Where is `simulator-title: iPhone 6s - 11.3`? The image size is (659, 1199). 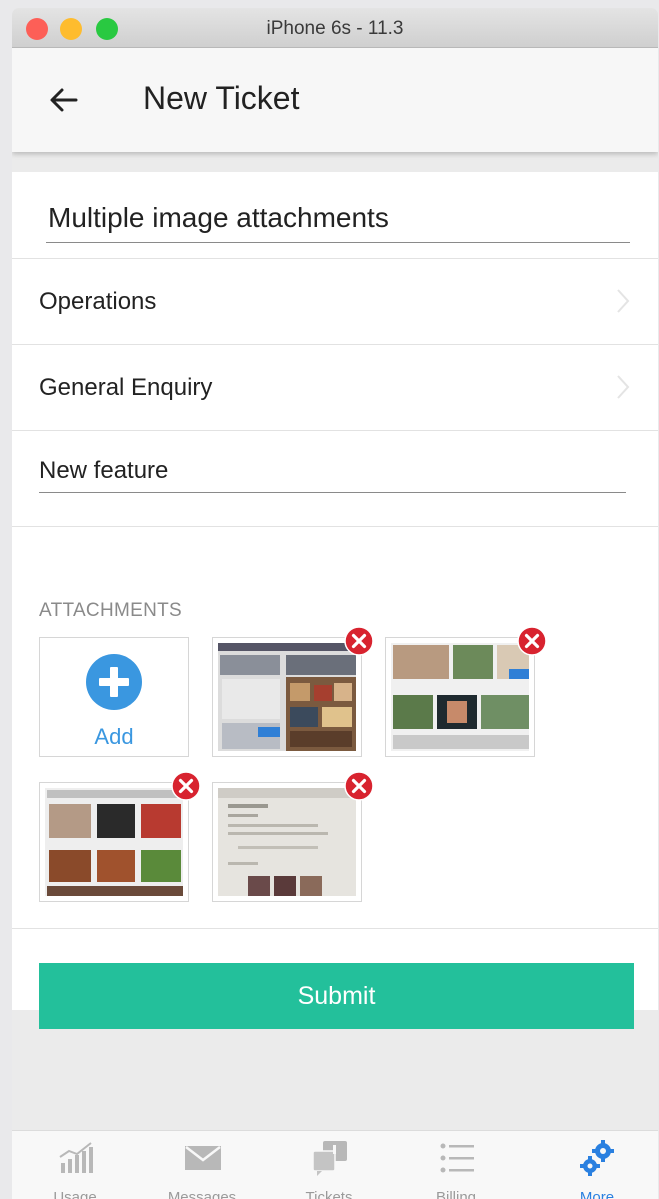 simulator-title: iPhone 6s - 11.3 is located at coordinates (335, 28).